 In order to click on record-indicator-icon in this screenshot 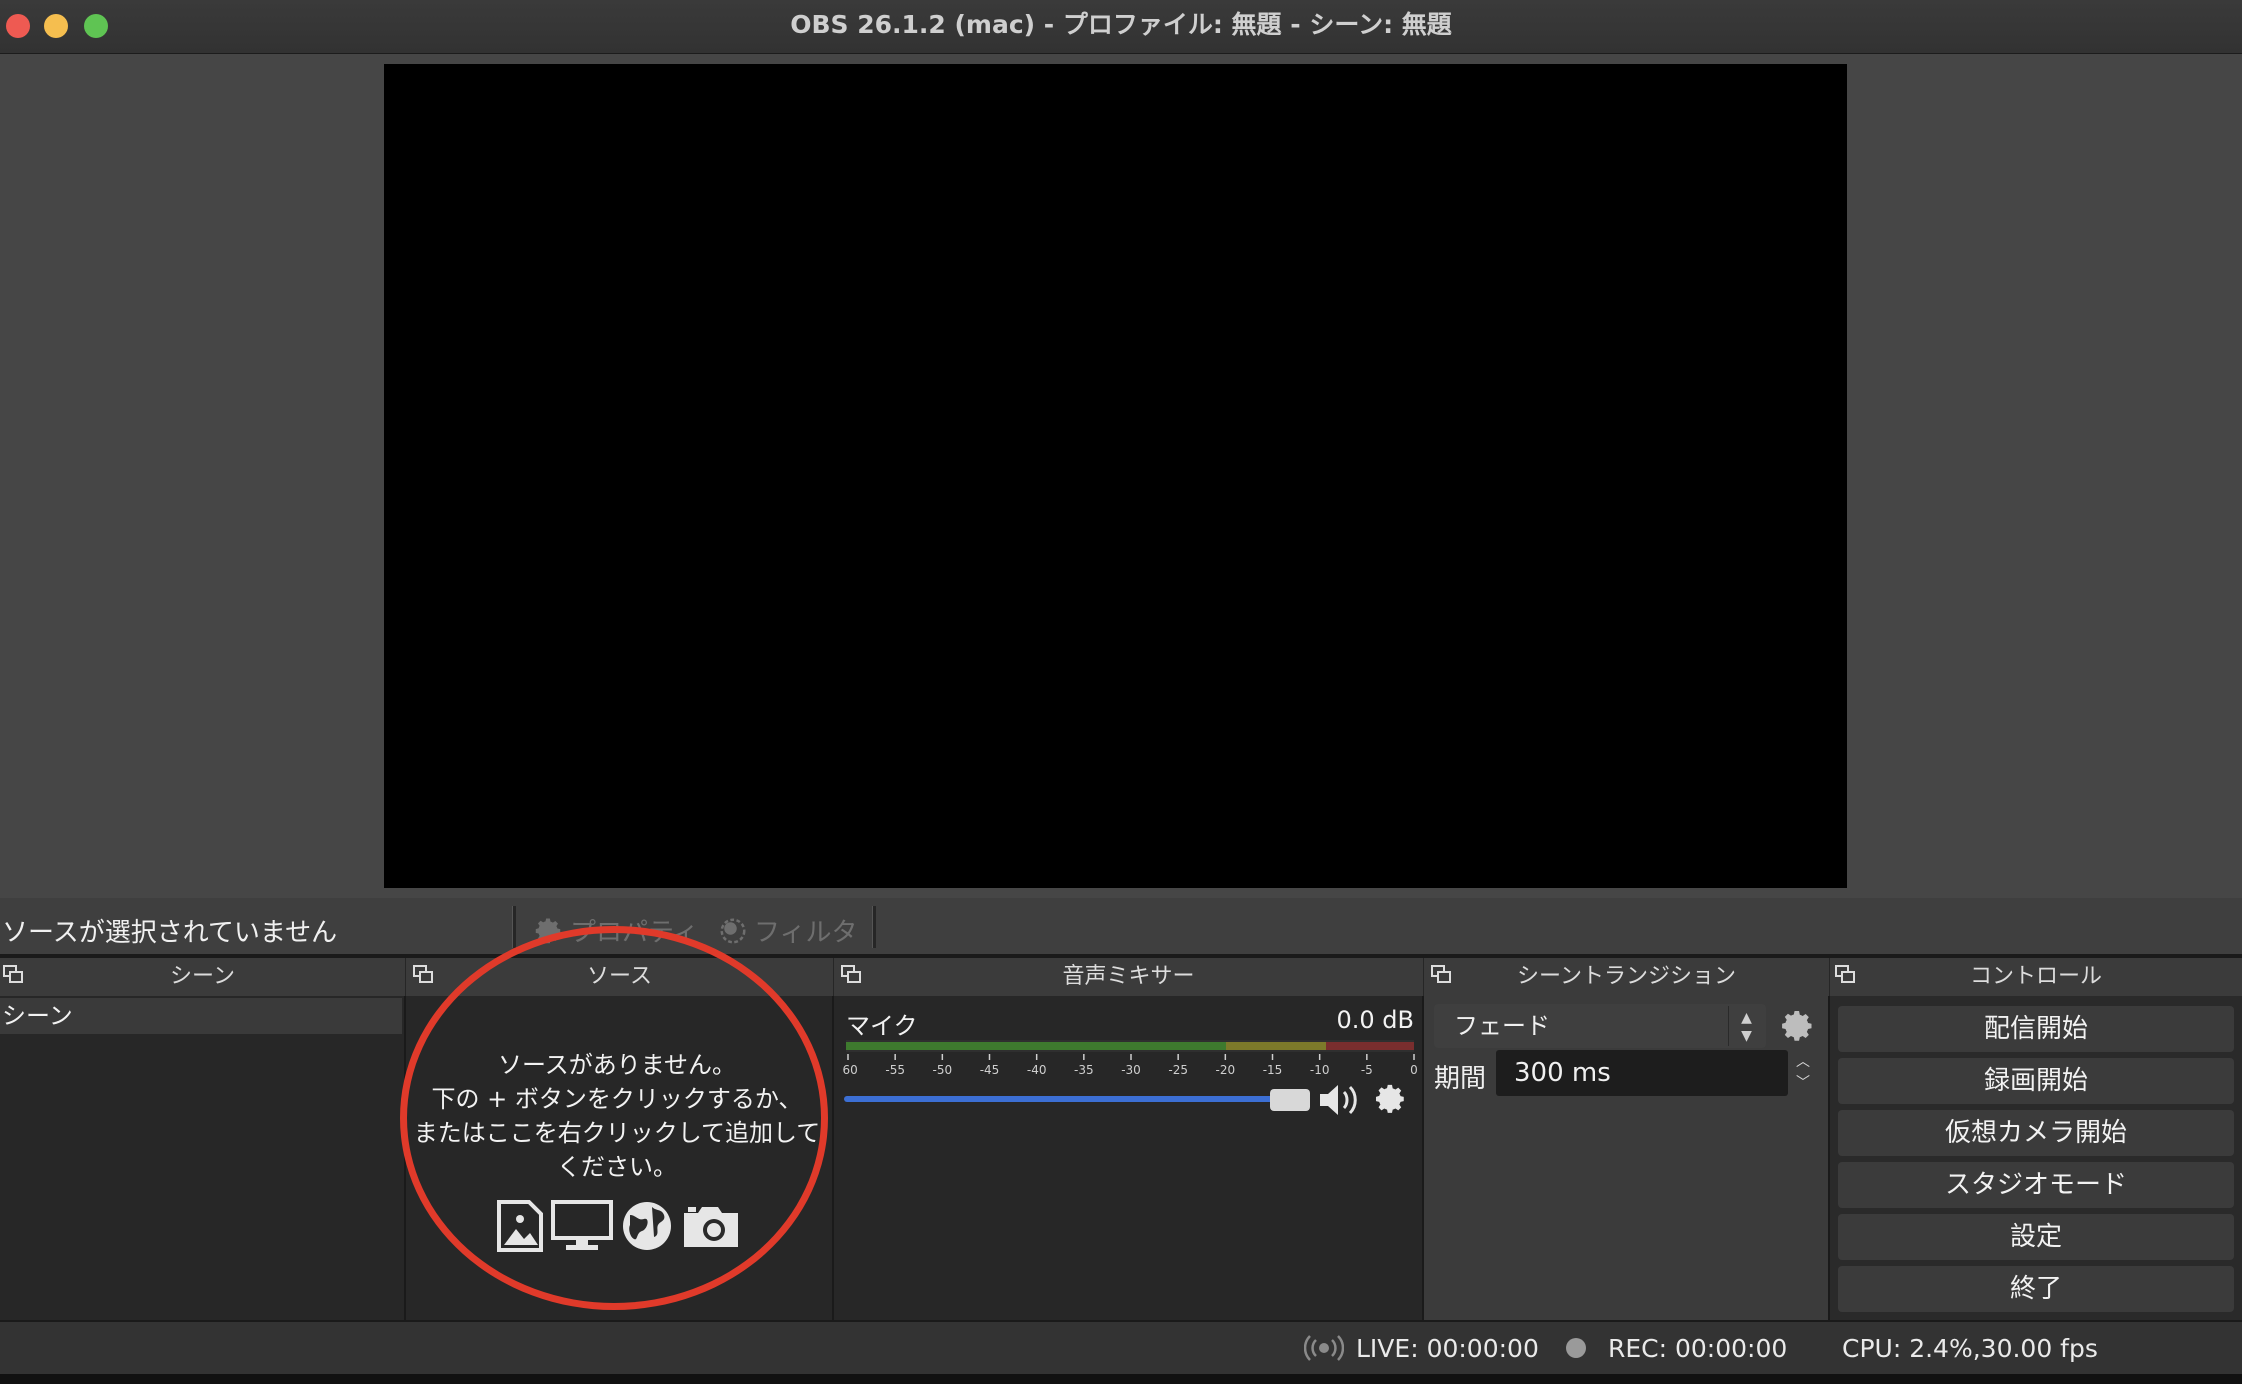, I will do `click(1576, 1348)`.